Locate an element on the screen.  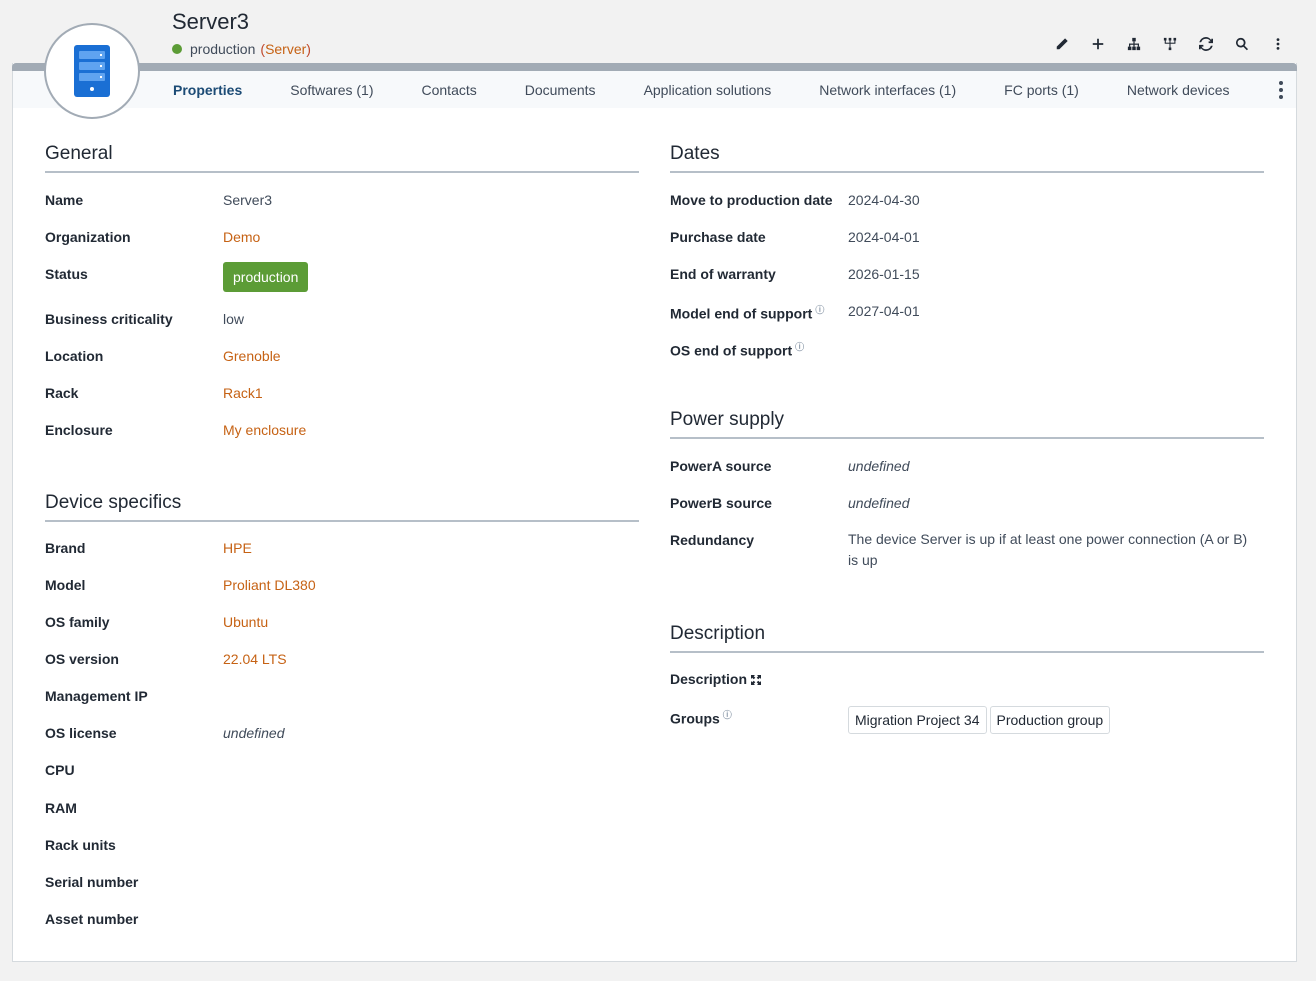
tab-network-interfaces: Network interfaces (1) is located at coordinates (887, 90).